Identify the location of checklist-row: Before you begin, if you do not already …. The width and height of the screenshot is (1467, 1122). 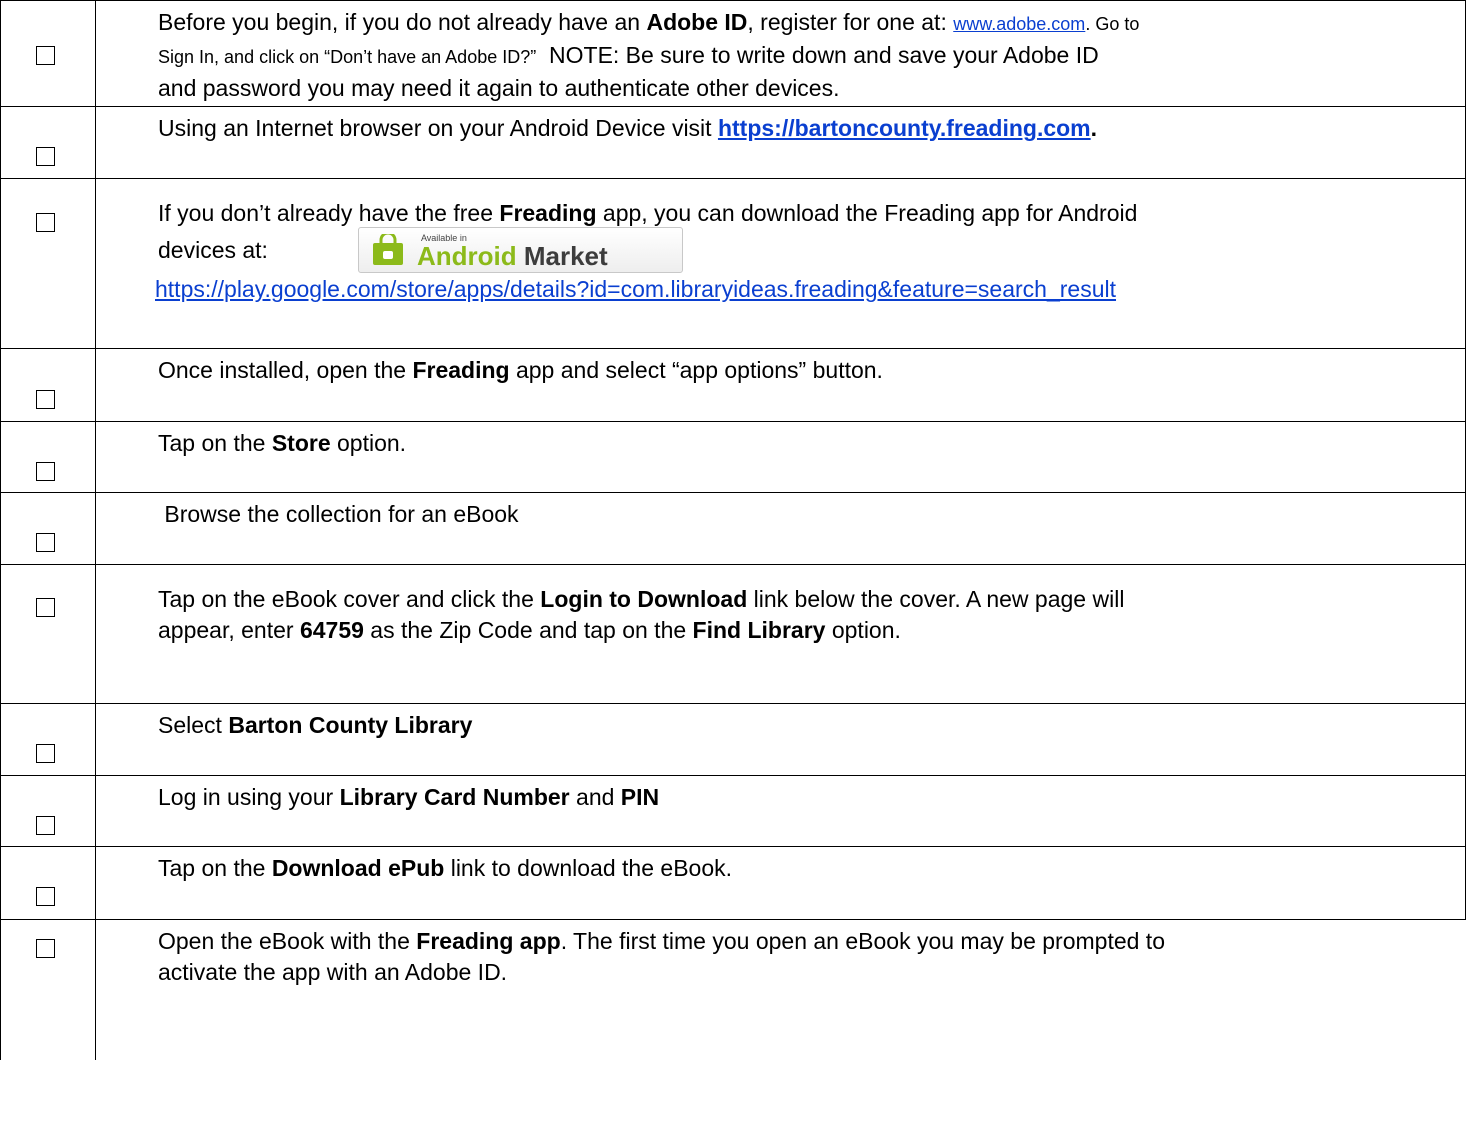
(733, 53).